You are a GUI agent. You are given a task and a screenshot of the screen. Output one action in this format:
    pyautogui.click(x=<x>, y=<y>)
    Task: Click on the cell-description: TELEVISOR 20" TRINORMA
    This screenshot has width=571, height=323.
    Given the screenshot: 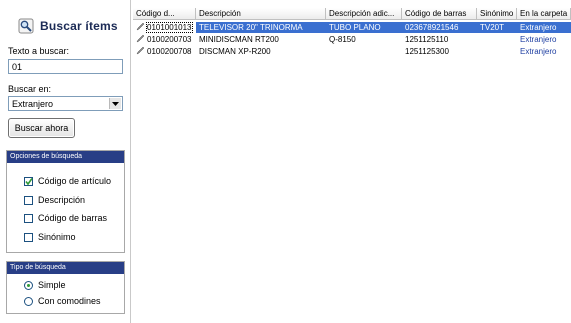 What is the action you would take?
    pyautogui.click(x=261, y=27)
    